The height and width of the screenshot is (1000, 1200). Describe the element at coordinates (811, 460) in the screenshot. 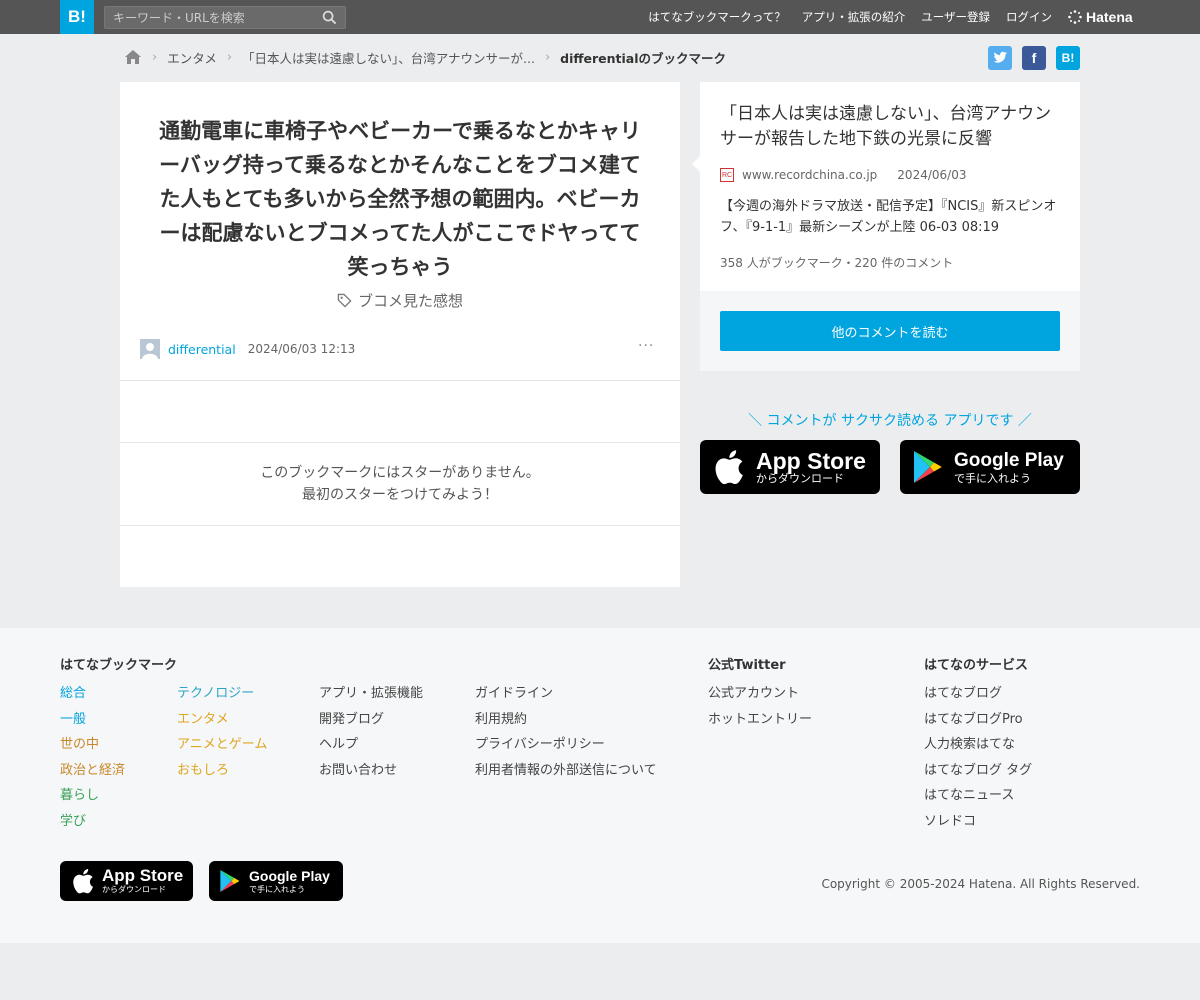

I see `app-store-label: App Store` at that location.